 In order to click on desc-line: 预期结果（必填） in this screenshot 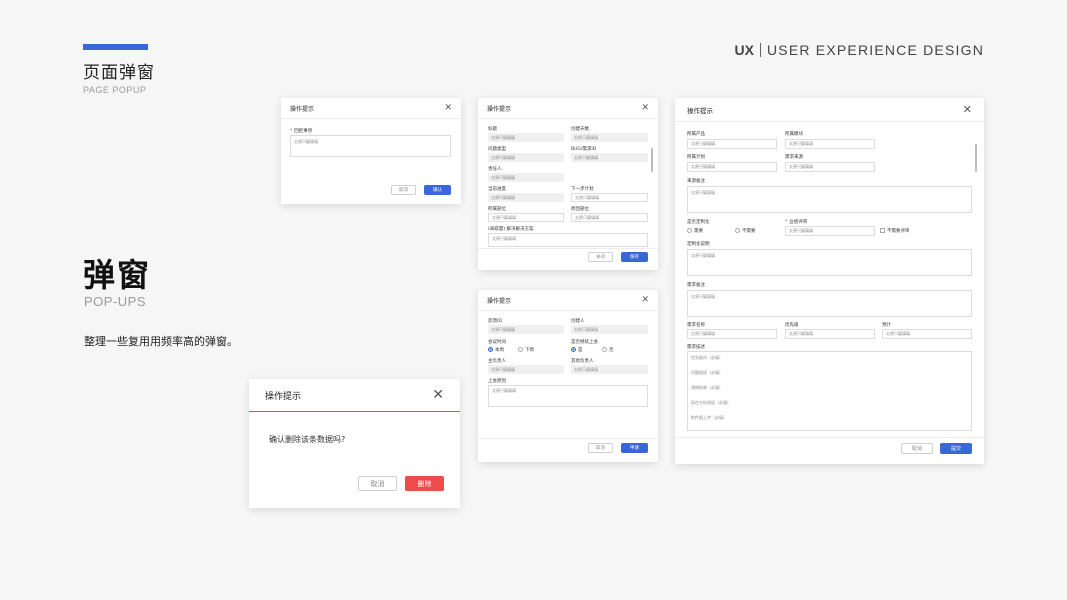, I will do `click(707, 387)`.